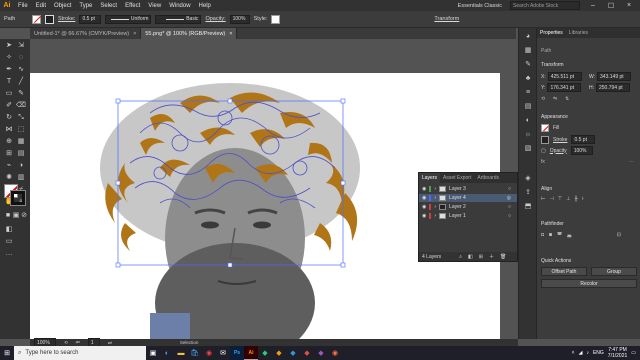 The width and height of the screenshot is (640, 360). I want to click on notifications-icon: ▭, so click(633, 353).